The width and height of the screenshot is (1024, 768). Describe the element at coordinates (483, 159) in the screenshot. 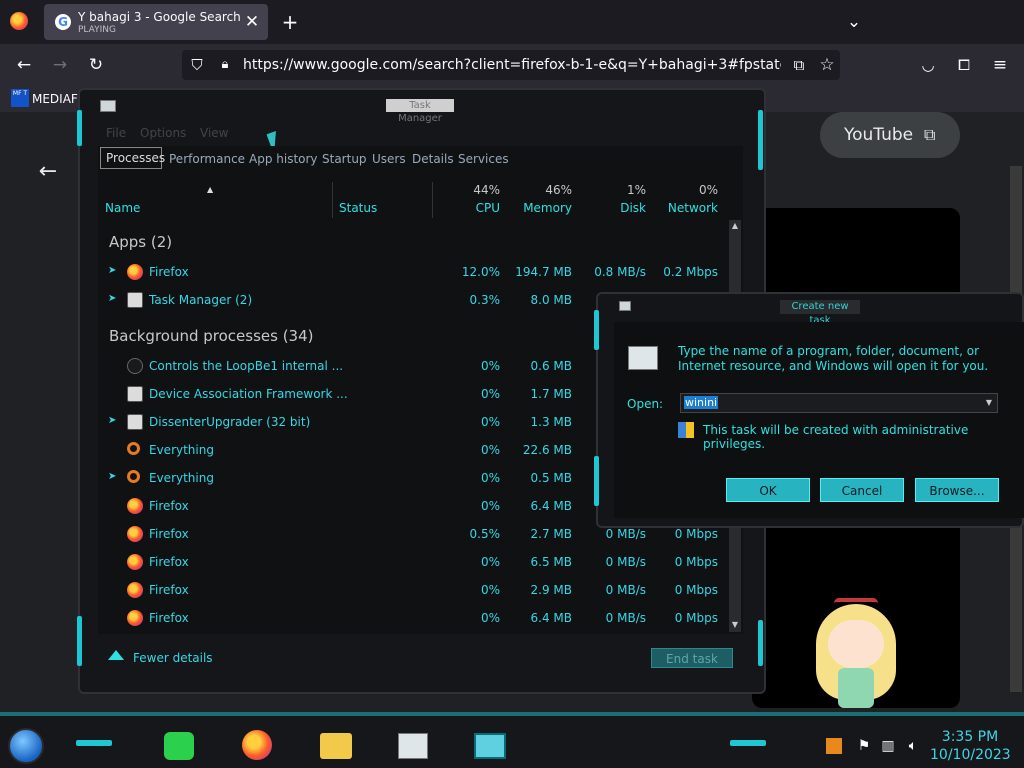

I see `tab-services: Services` at that location.